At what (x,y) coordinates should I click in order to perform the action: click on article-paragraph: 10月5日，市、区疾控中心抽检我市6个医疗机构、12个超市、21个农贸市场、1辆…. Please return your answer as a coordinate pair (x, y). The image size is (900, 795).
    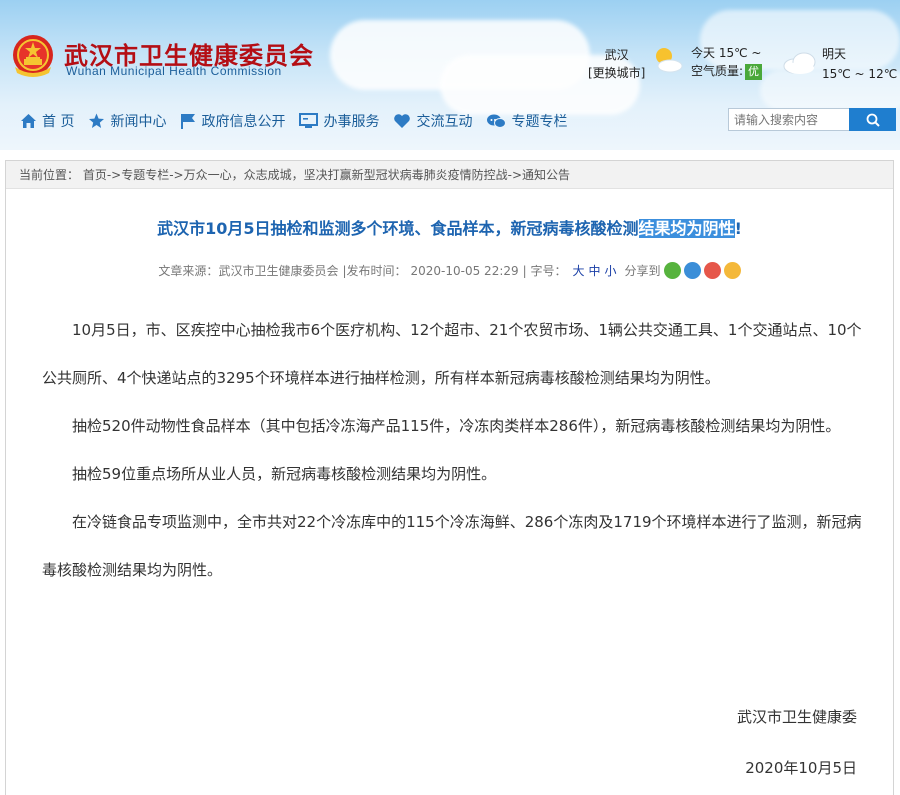
    Looking at the image, I should click on (452, 354).